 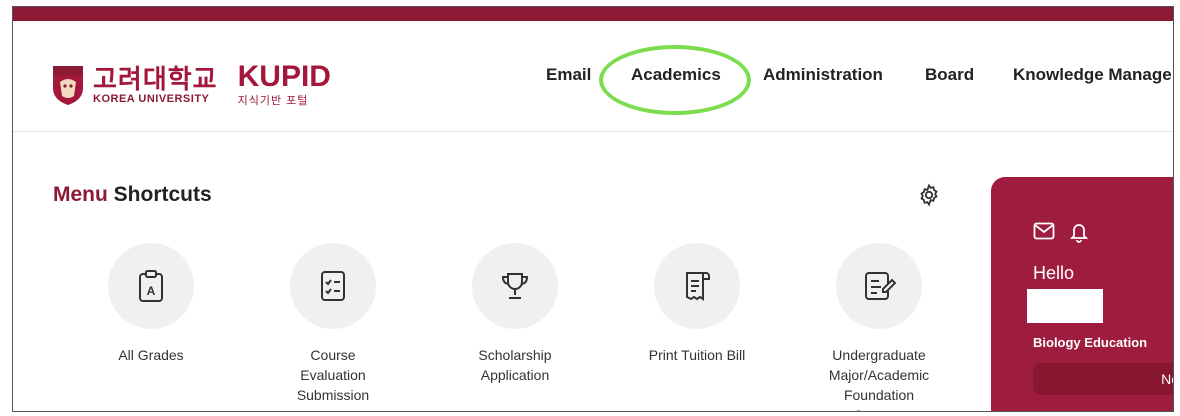 I want to click on trophy-icon, so click(x=515, y=286).